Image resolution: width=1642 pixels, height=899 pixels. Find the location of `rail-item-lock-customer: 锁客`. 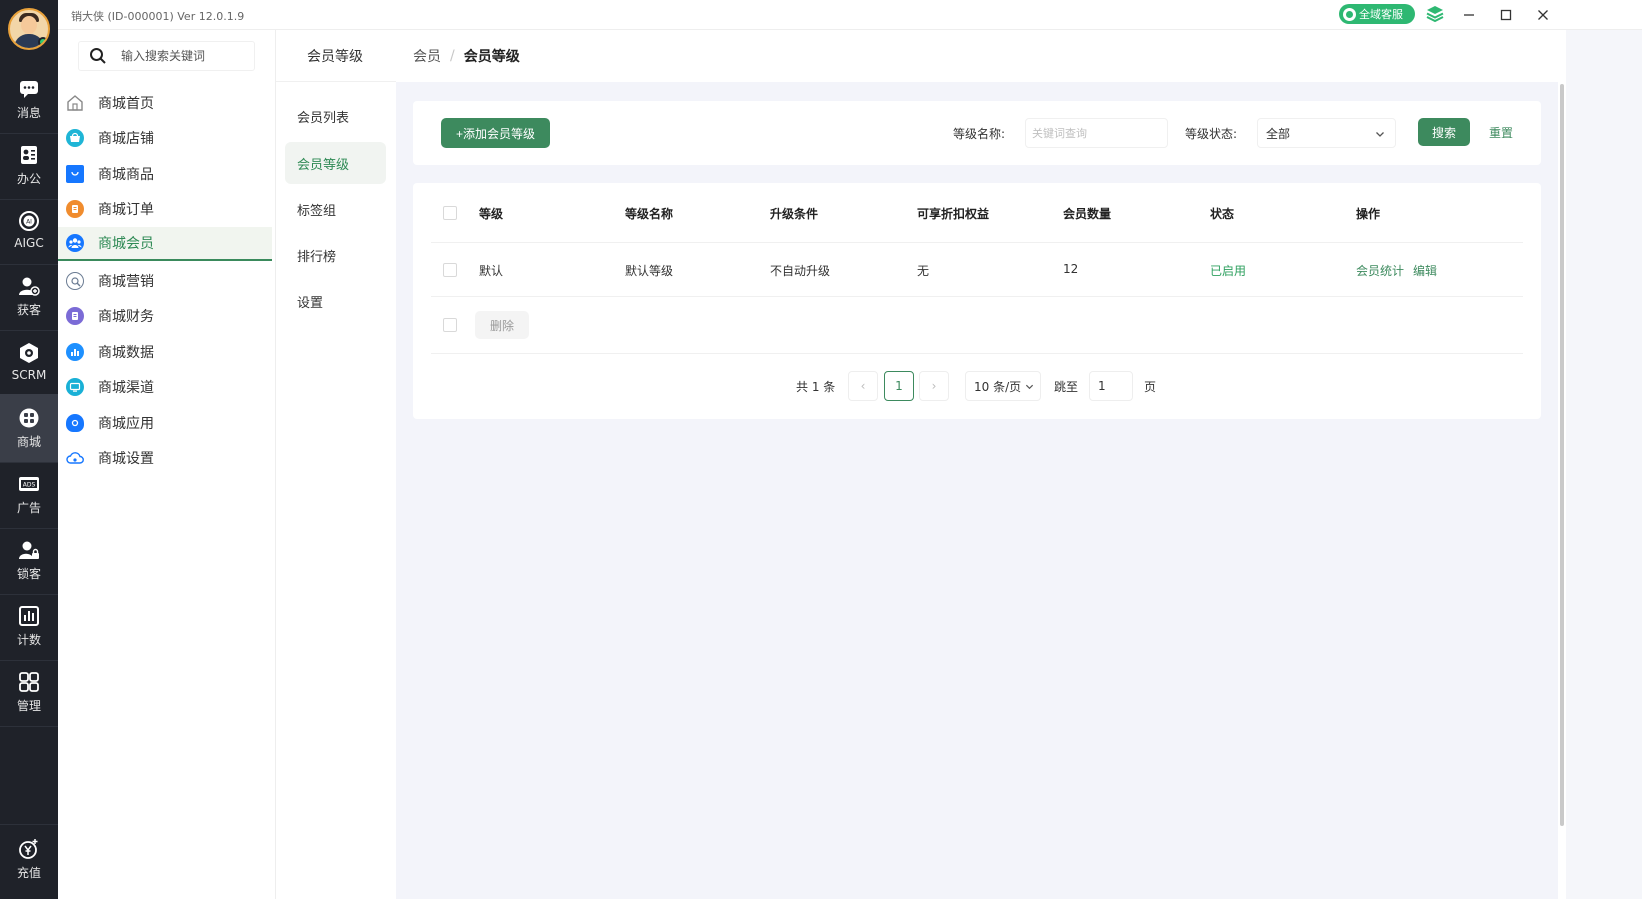

rail-item-lock-customer: 锁客 is located at coordinates (29, 560).